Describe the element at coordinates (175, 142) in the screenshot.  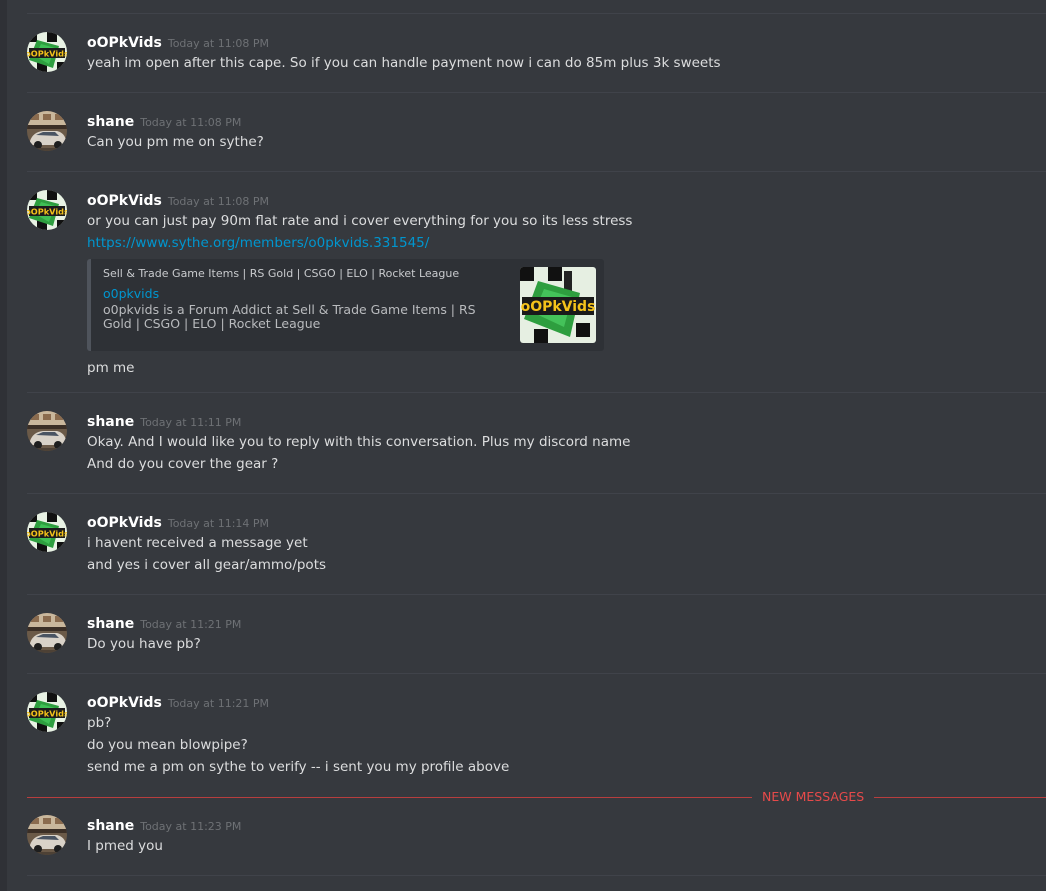
I see `message-text: Can you pm me on sythe?` at that location.